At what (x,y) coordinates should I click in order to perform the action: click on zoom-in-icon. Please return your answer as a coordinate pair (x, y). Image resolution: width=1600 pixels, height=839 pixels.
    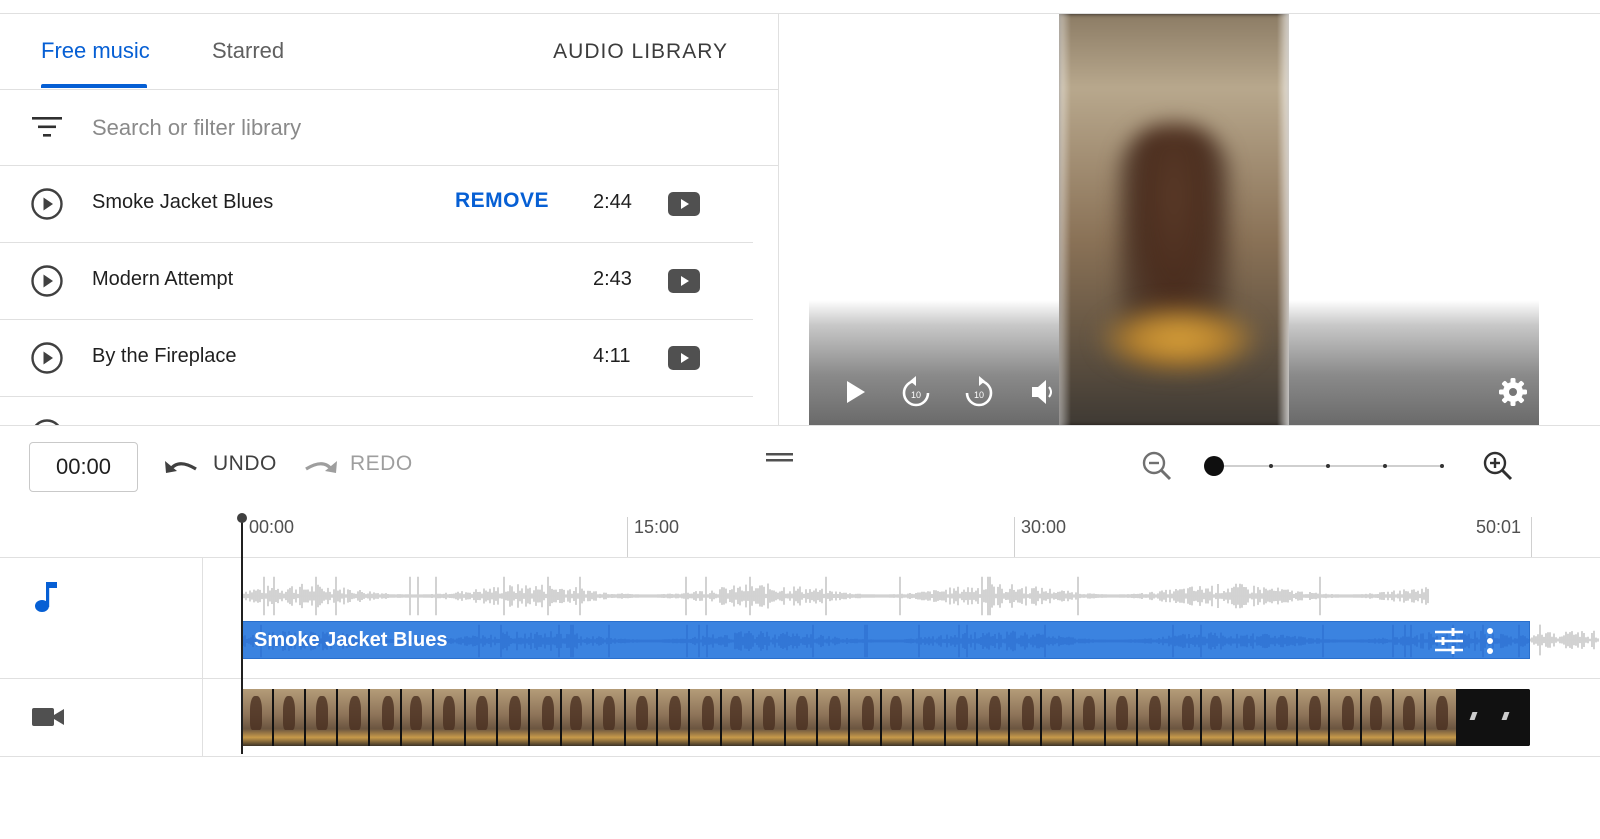
    Looking at the image, I should click on (1498, 466).